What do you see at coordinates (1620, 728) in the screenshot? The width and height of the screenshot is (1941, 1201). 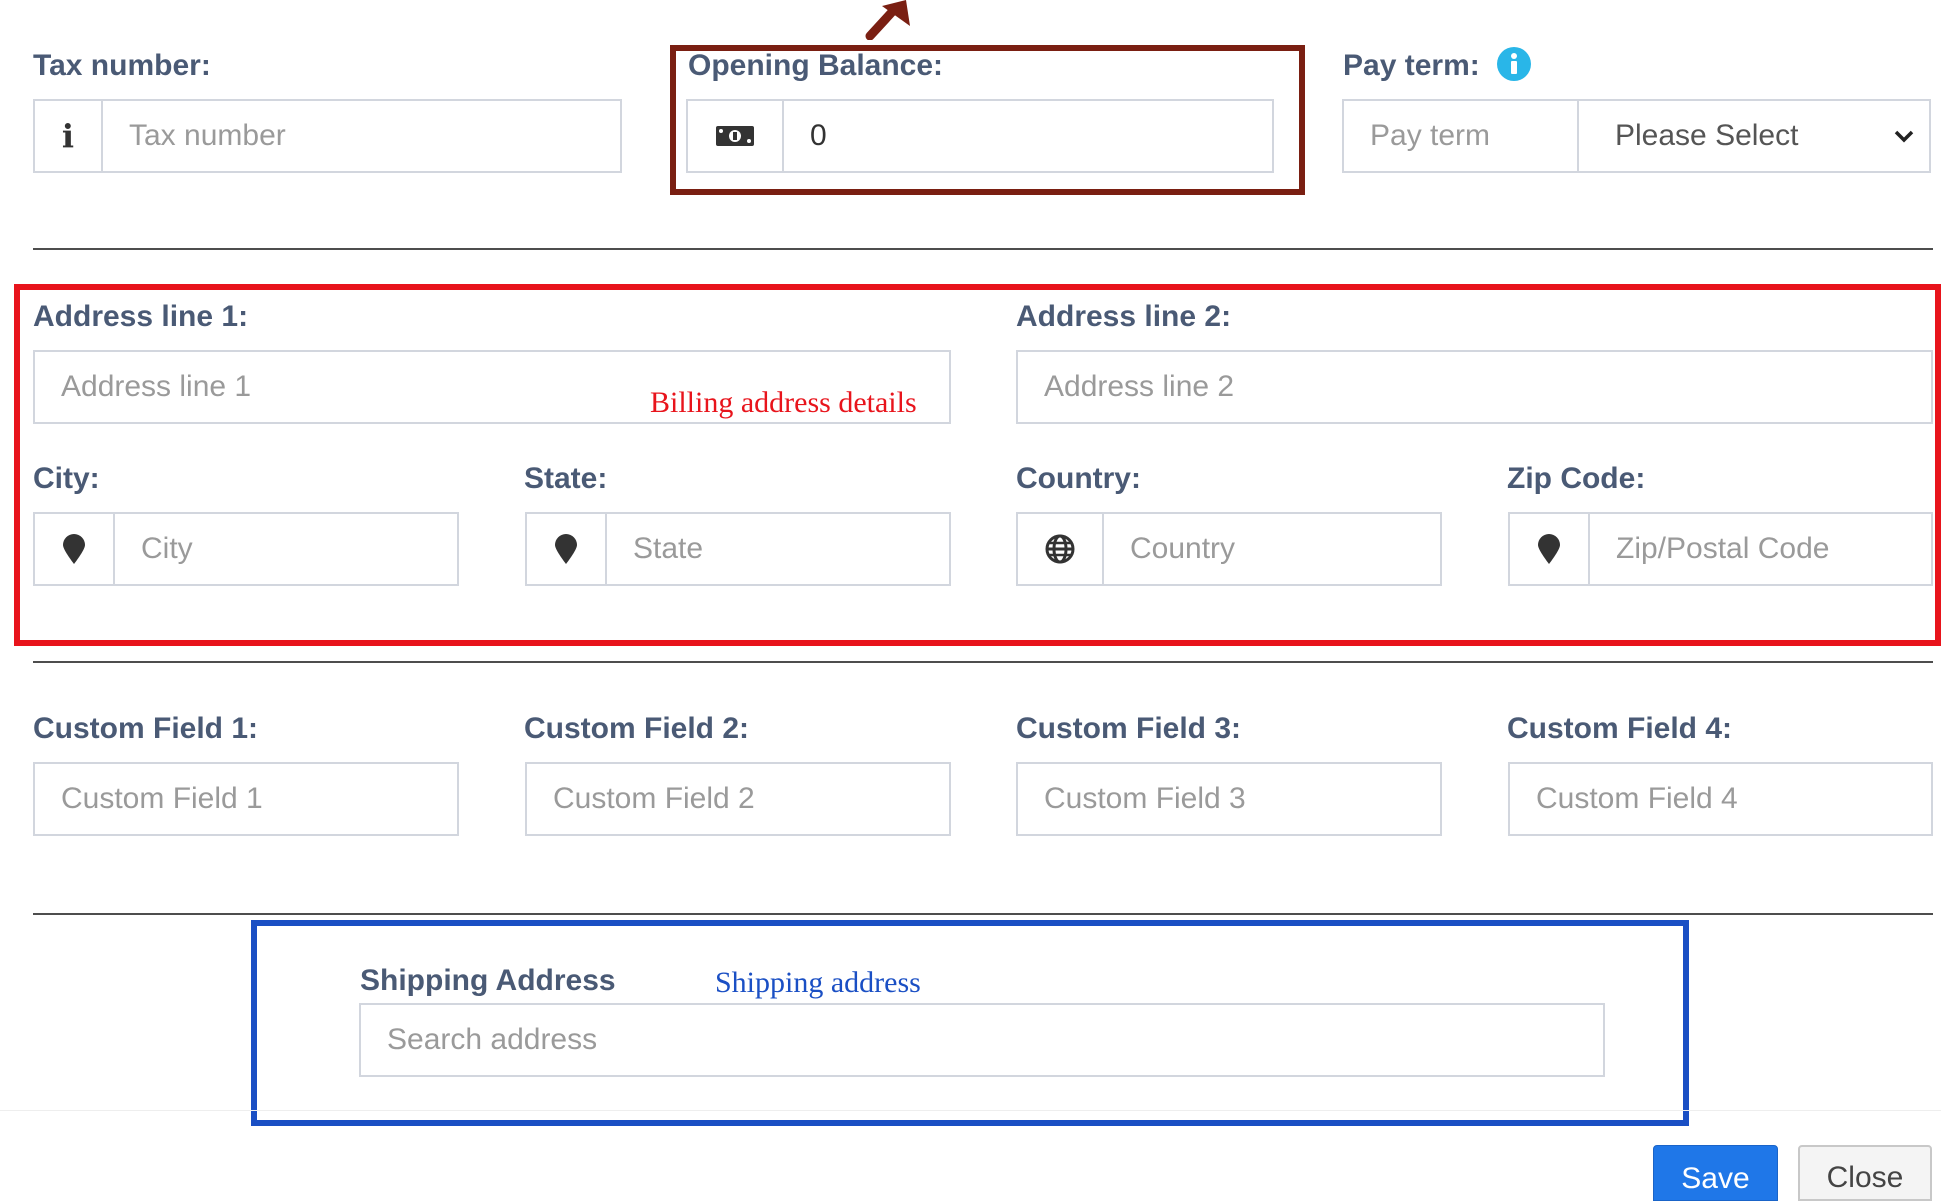 I see `custom-field-4-label: Custom Field 4:` at bounding box center [1620, 728].